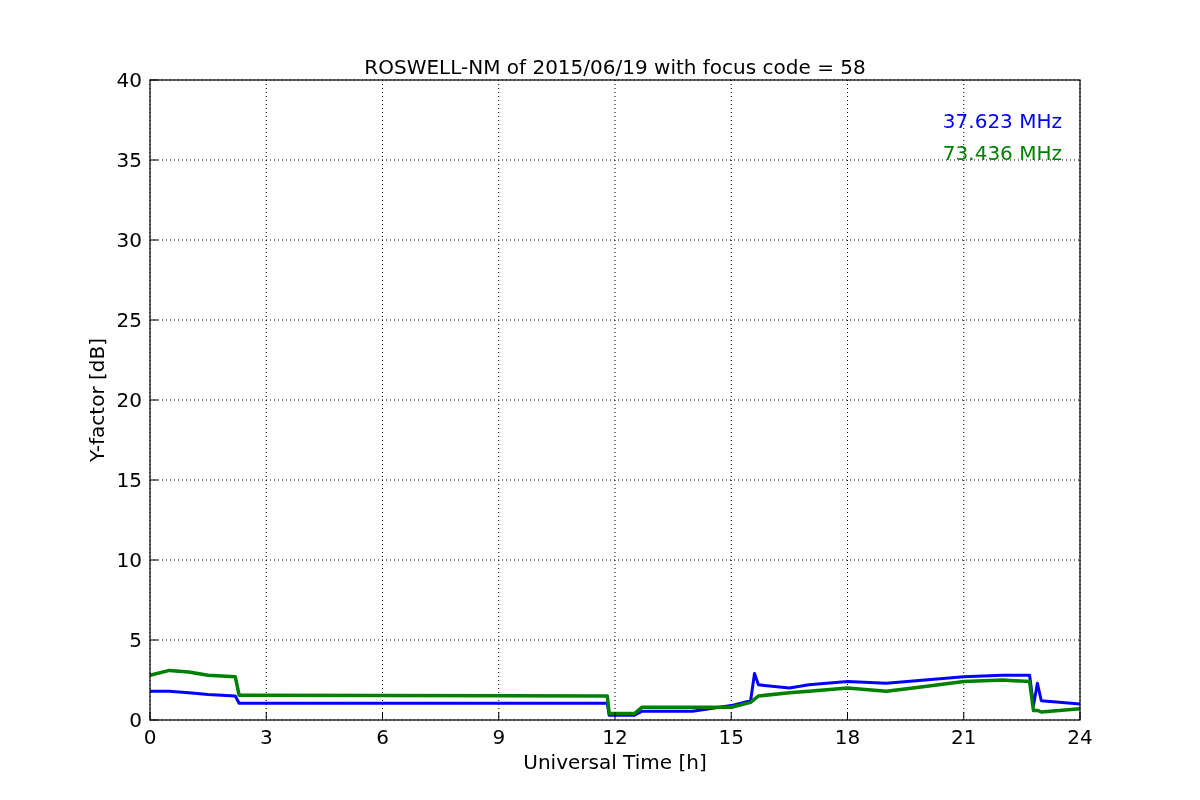  Describe the element at coordinates (129, 400) in the screenshot. I see `y-tick-label: 20` at that location.